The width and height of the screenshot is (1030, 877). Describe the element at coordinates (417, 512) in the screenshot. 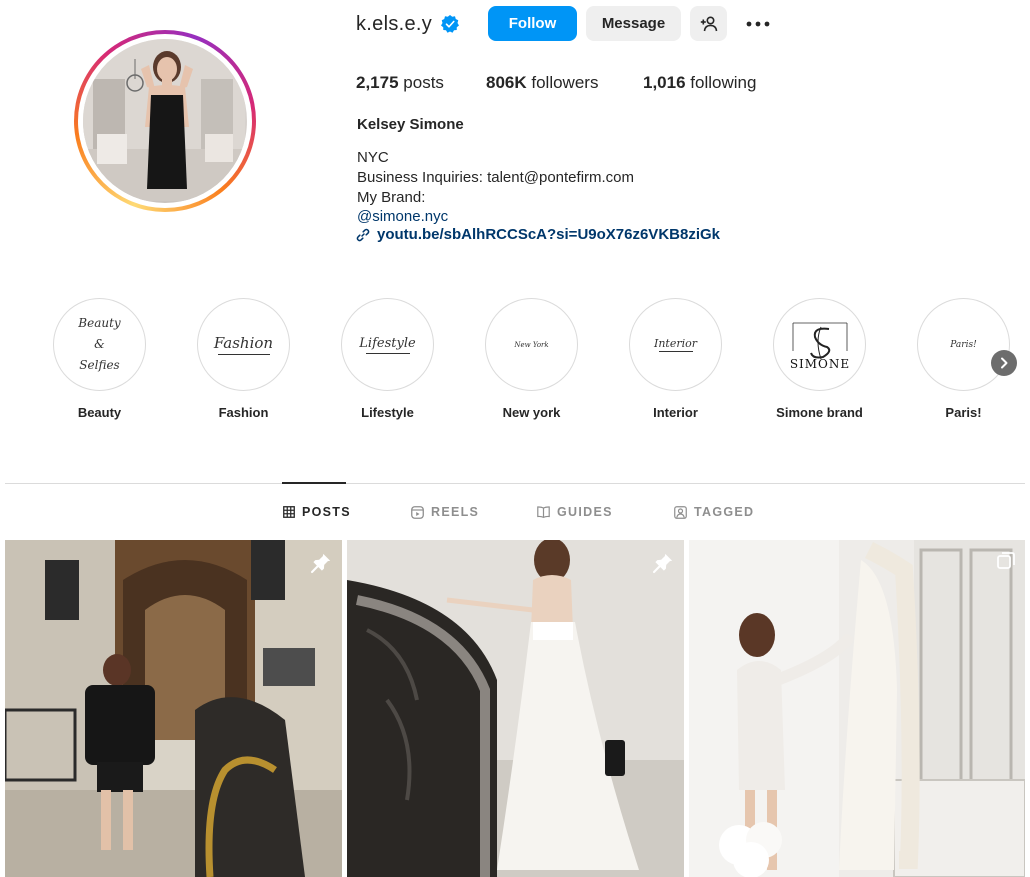

I see `reels-icon` at that location.